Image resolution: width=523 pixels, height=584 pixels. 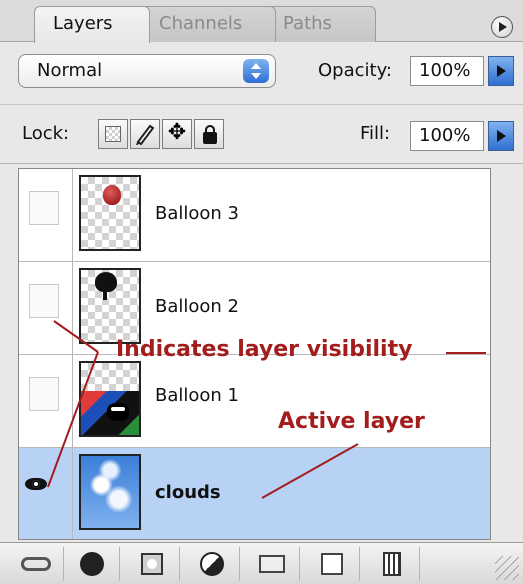 I want to click on blend-mode-select: Normal, so click(x=147, y=71).